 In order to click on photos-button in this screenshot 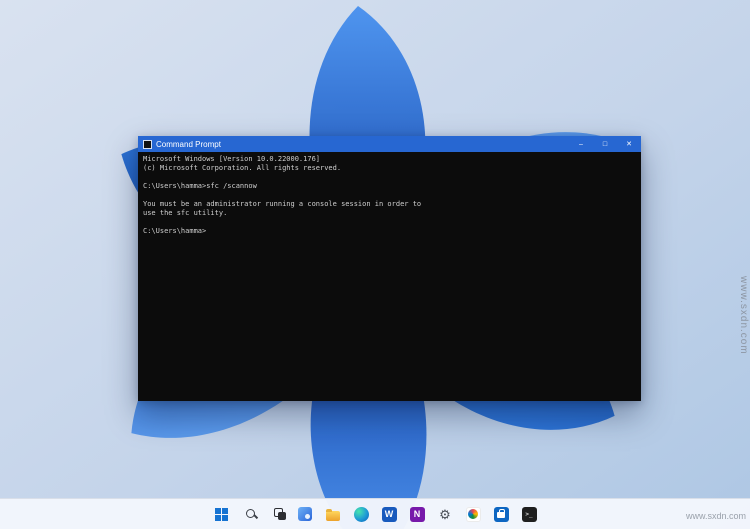, I will do `click(473, 514)`.